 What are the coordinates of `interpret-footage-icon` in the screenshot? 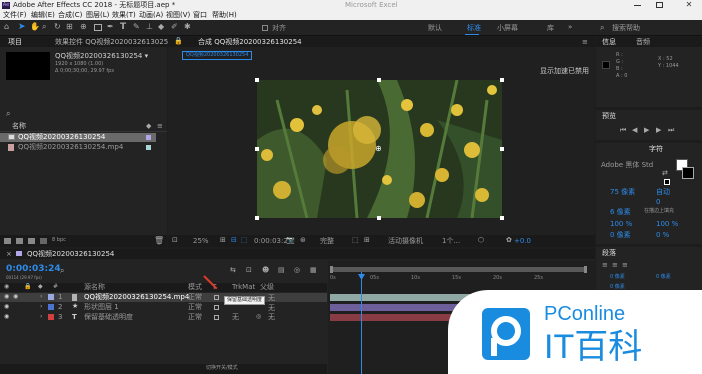 It's located at (7, 241).